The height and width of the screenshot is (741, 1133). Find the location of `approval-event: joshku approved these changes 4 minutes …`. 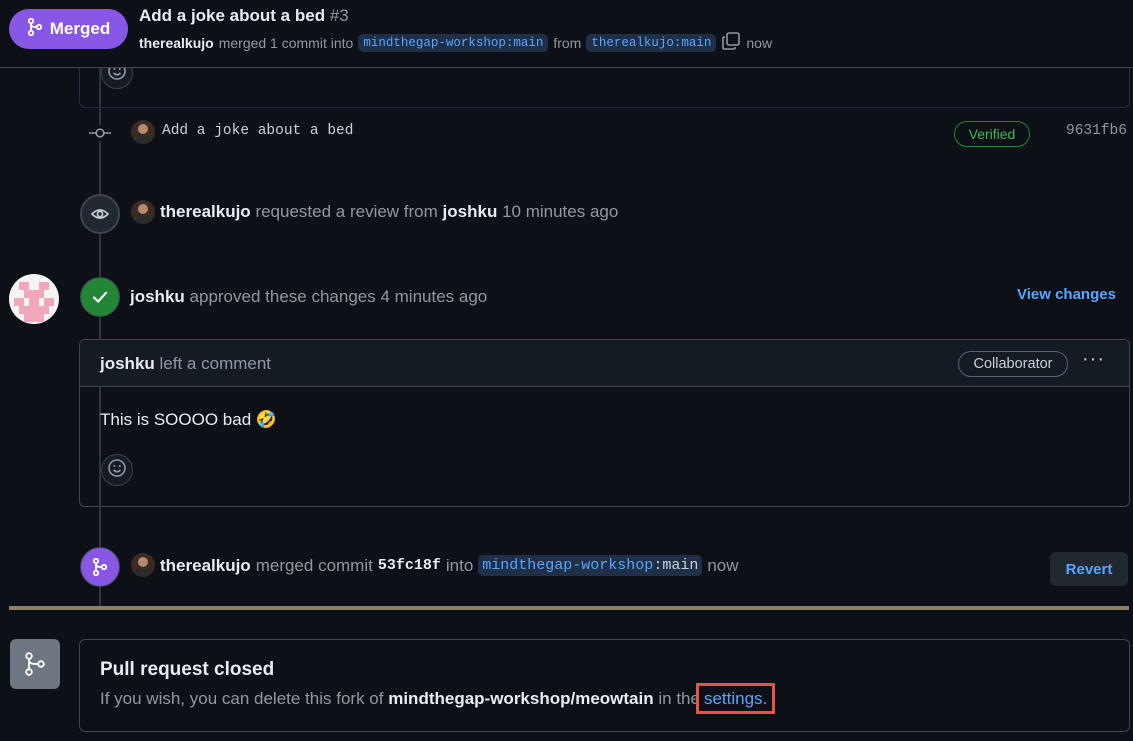

approval-event: joshku approved these changes 4 minutes … is located at coordinates (308, 297).